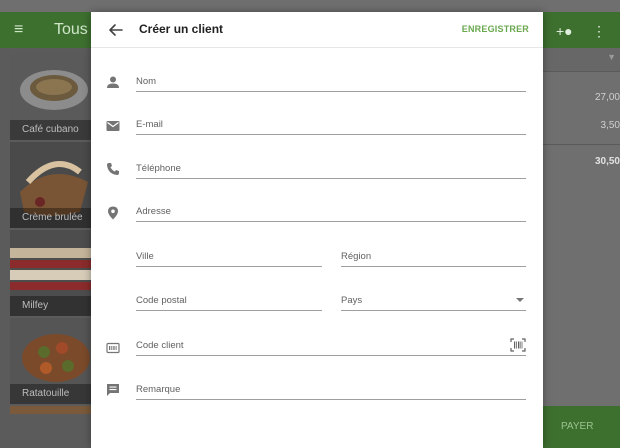  I want to click on back-arrow-icon, so click(116, 30).